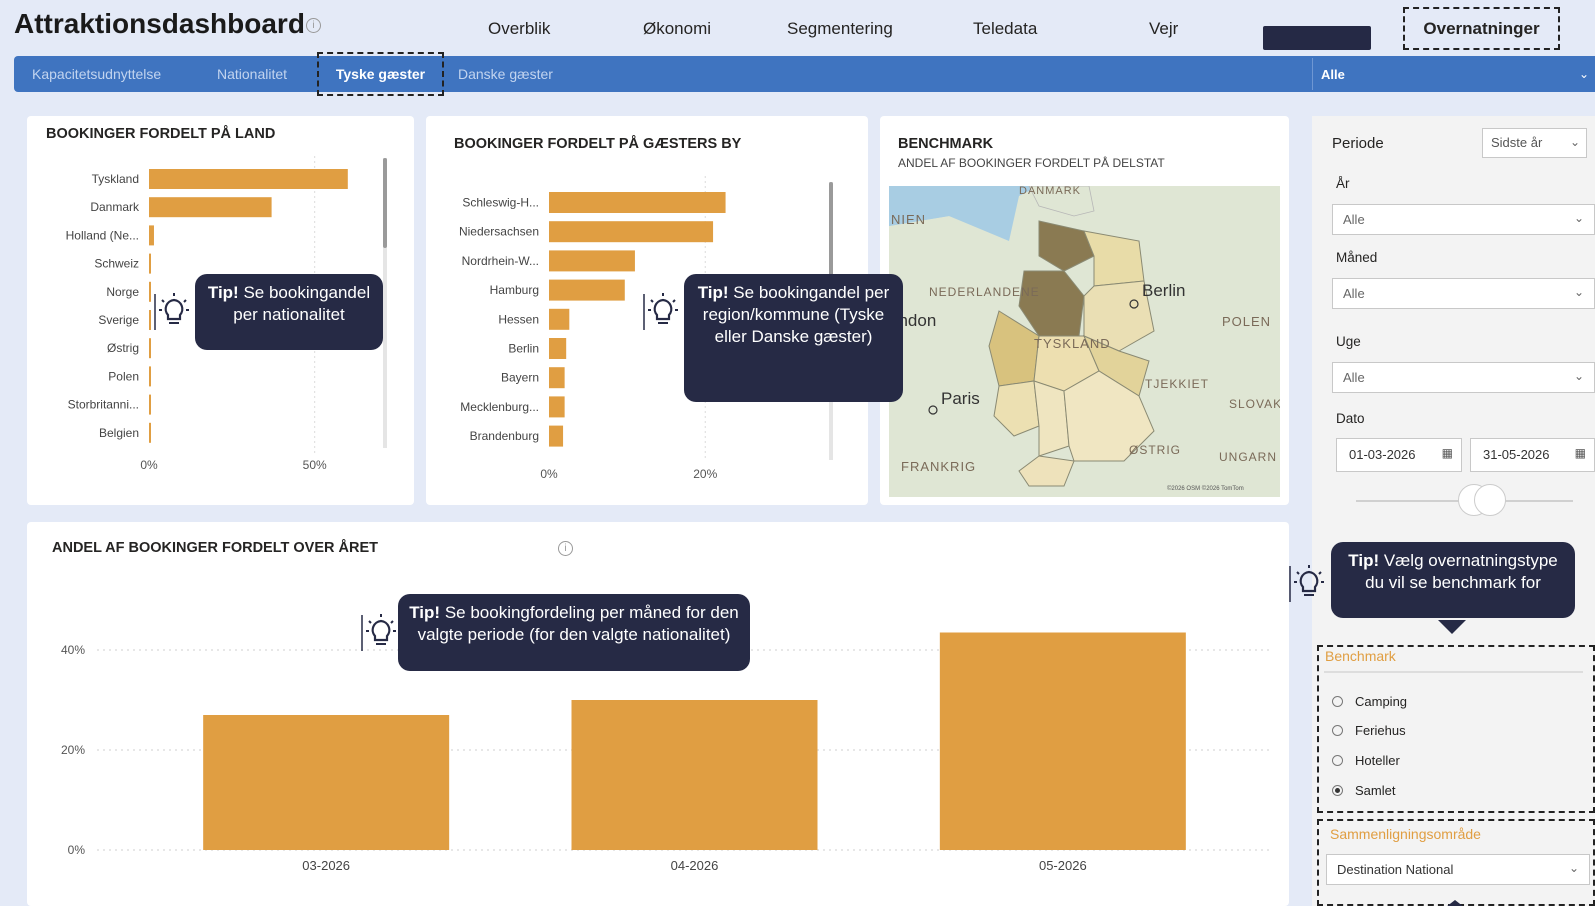  Describe the element at coordinates (1254, 404) in the screenshot. I see `map-label: SLOVAK` at that location.